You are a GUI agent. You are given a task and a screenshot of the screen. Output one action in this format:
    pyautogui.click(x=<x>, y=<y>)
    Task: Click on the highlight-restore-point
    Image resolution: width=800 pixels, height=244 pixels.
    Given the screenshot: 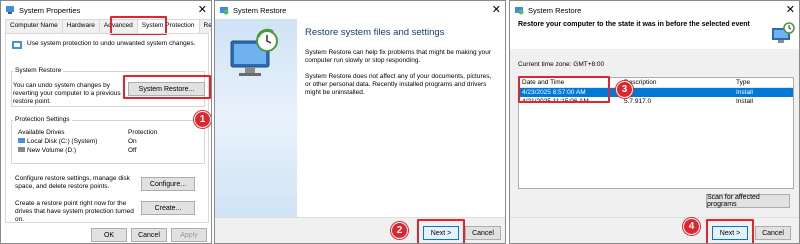 What is the action you would take?
    pyautogui.click(x=564, y=89)
    